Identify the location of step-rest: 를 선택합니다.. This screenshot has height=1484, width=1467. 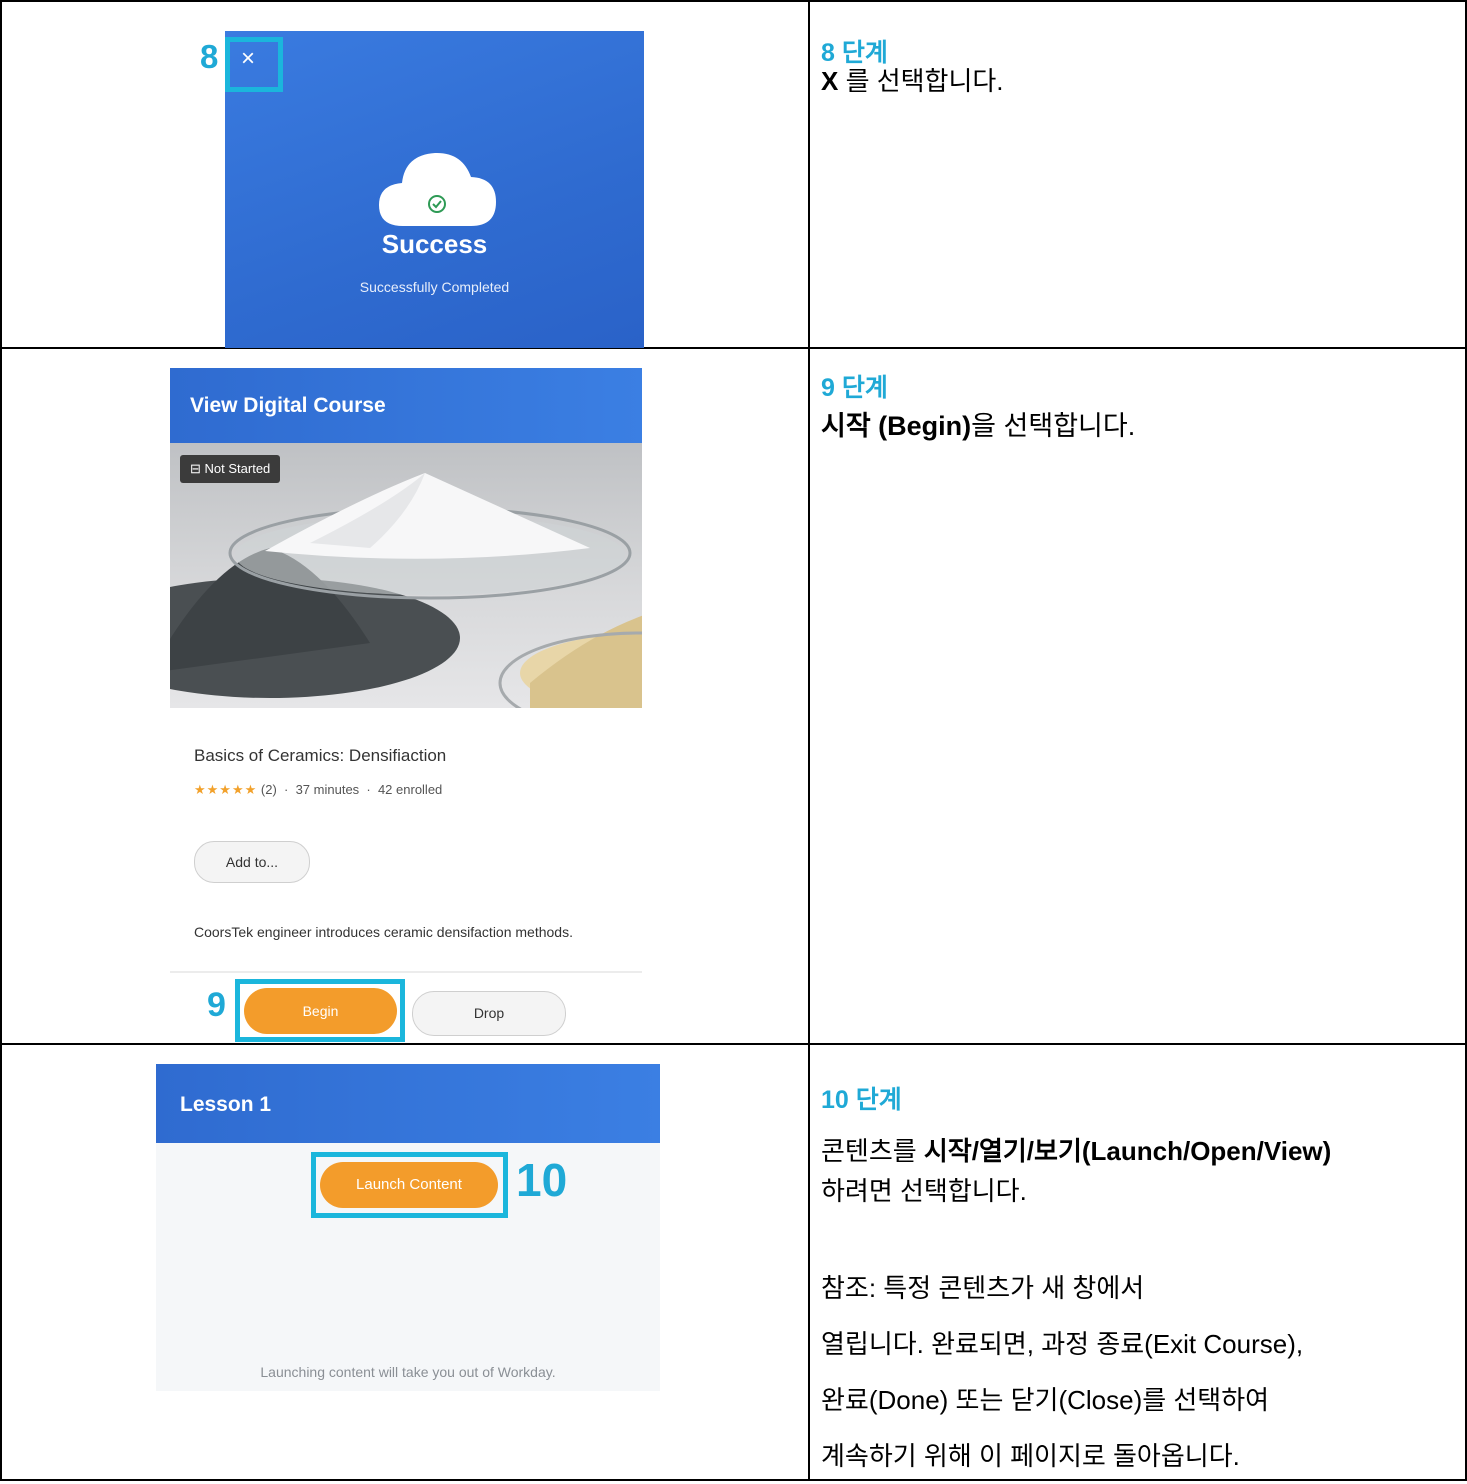
(921, 81).